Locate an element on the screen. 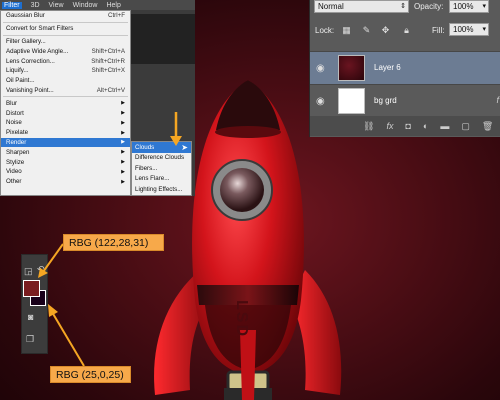  menu-item-label: Distort is located at coordinates (15, 113).